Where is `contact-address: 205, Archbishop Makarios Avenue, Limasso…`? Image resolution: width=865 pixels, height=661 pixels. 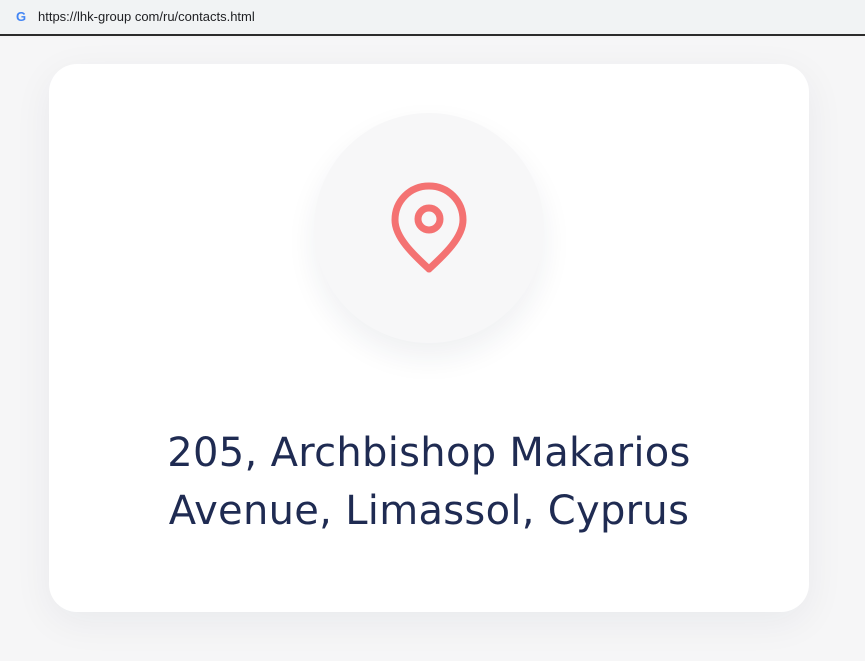
contact-address: 205, Archbishop Makarios Avenue, Limasso… is located at coordinates (429, 482).